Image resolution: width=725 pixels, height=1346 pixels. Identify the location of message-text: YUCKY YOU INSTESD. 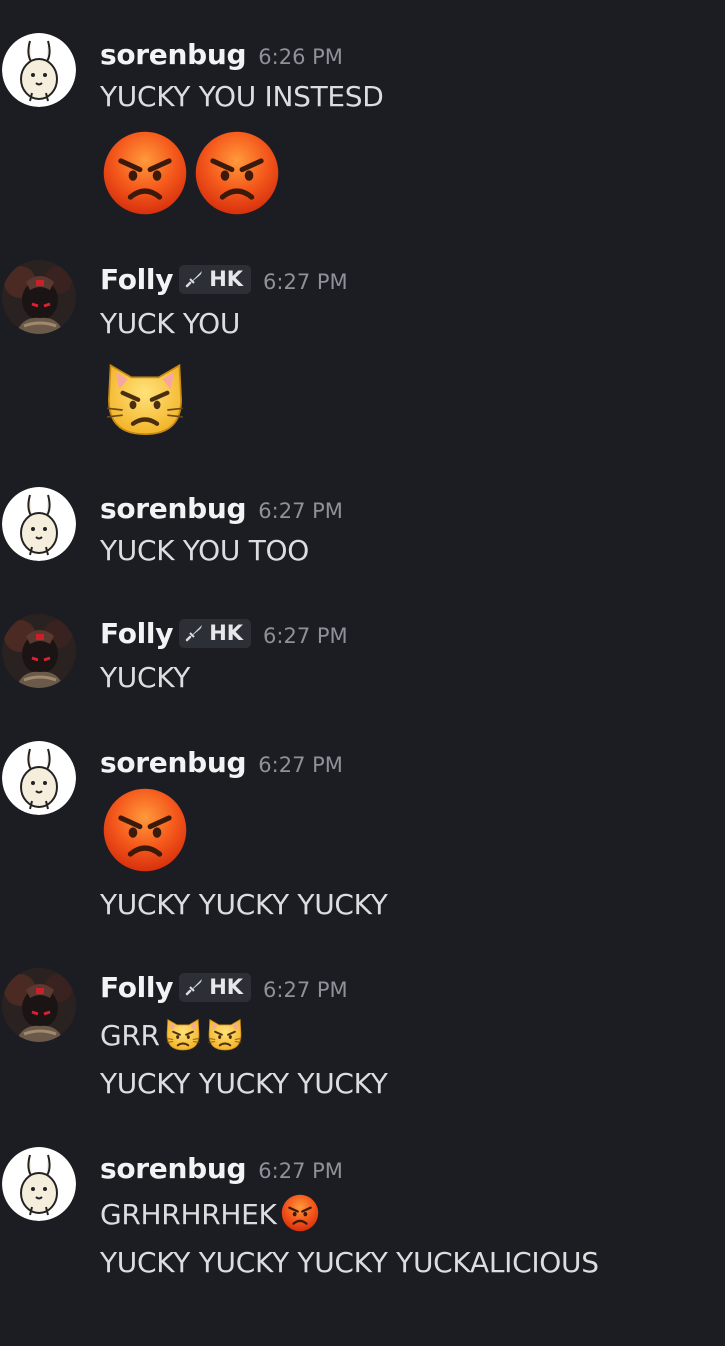
(242, 96).